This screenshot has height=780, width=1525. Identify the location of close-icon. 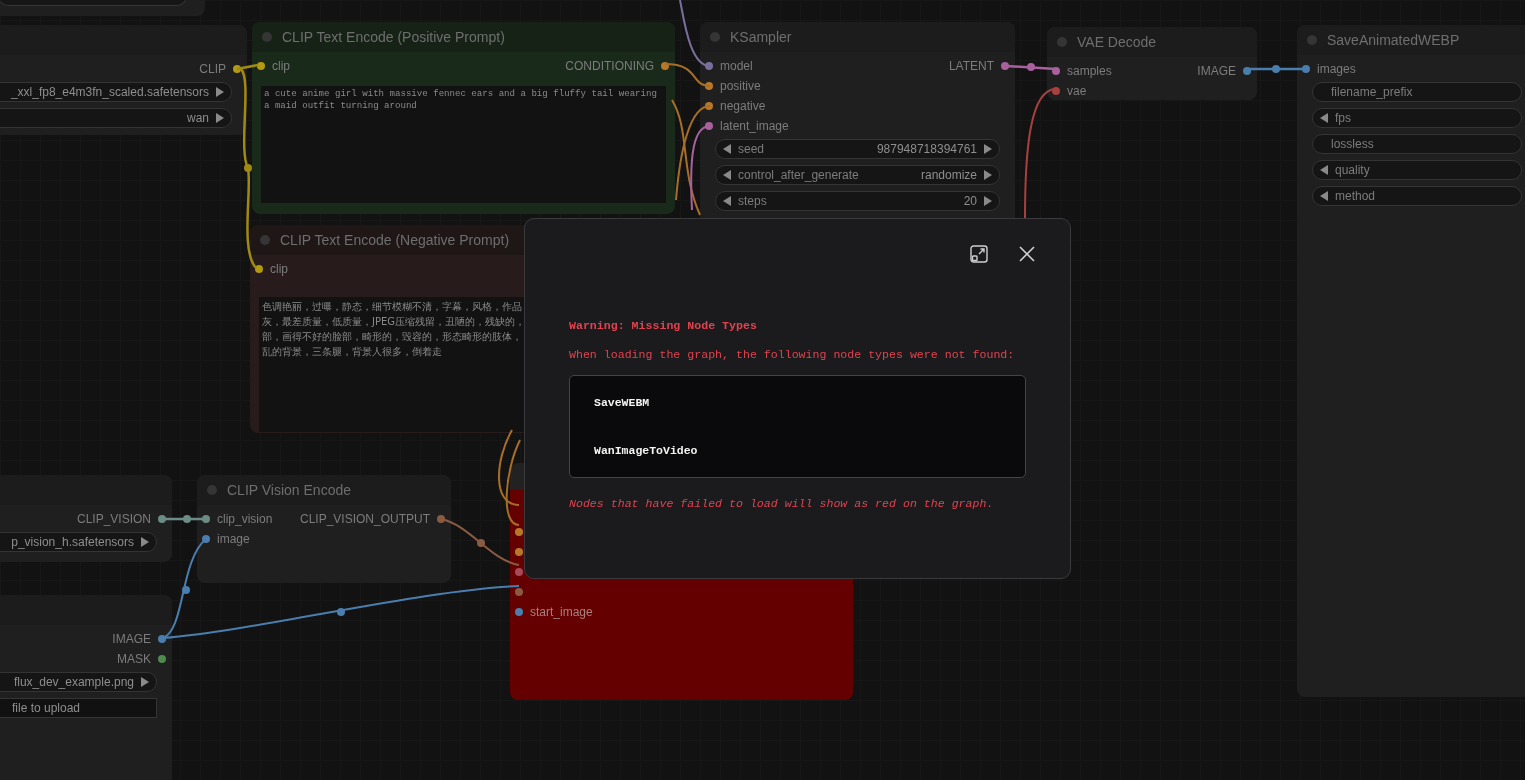
(1027, 254).